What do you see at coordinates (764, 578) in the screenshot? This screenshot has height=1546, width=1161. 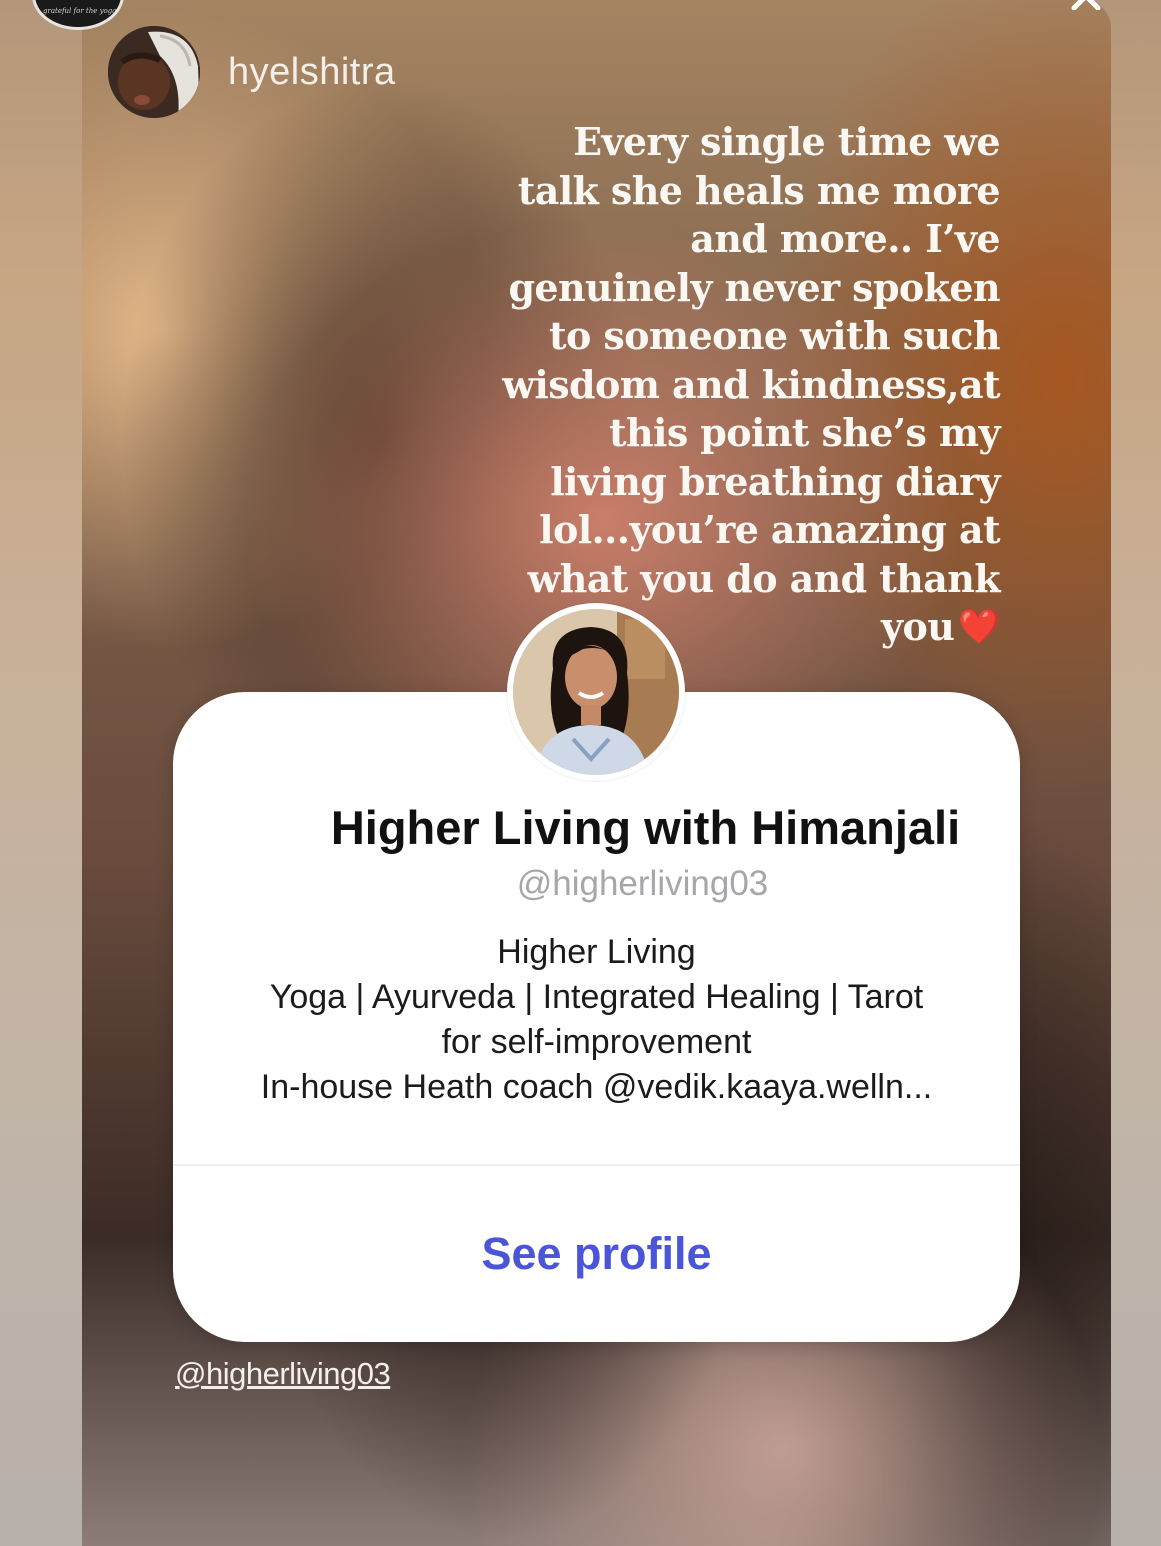 I see `caption-line: what you do and thank` at bounding box center [764, 578].